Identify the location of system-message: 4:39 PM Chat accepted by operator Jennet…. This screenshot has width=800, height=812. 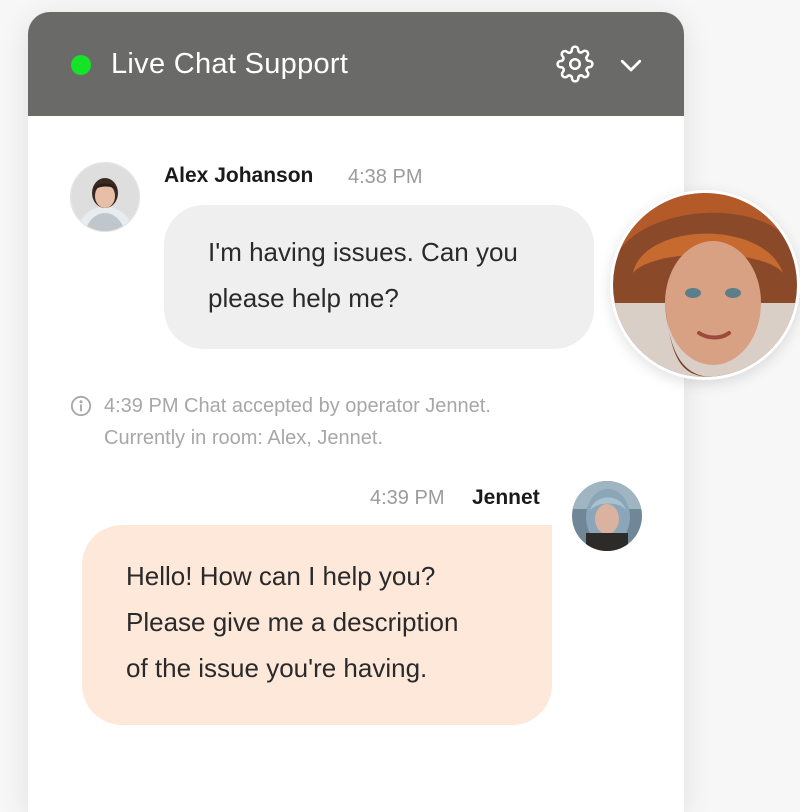
(297, 422).